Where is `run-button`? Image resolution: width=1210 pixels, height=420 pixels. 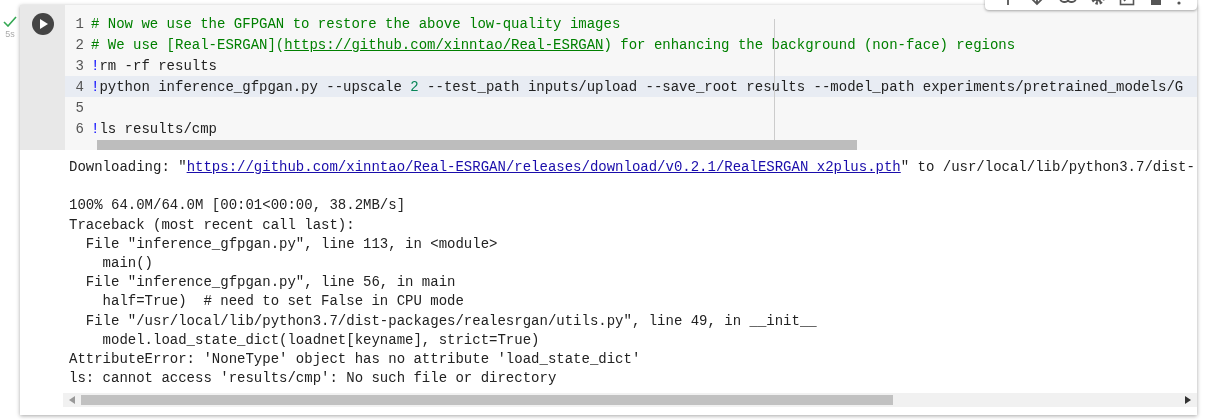
run-button is located at coordinates (42, 24).